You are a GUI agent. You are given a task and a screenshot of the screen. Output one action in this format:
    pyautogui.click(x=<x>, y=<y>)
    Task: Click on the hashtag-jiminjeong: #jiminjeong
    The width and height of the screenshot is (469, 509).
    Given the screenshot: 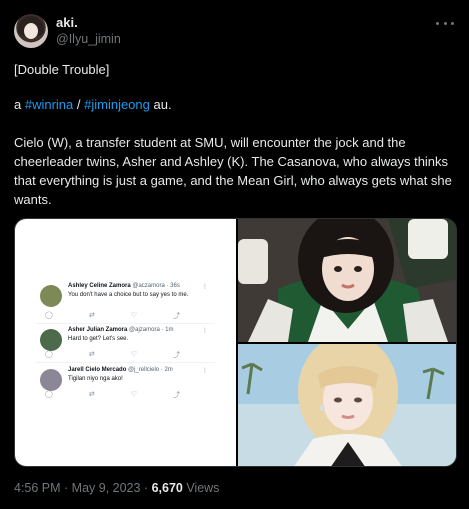 What is the action you would take?
    pyautogui.click(x=117, y=104)
    